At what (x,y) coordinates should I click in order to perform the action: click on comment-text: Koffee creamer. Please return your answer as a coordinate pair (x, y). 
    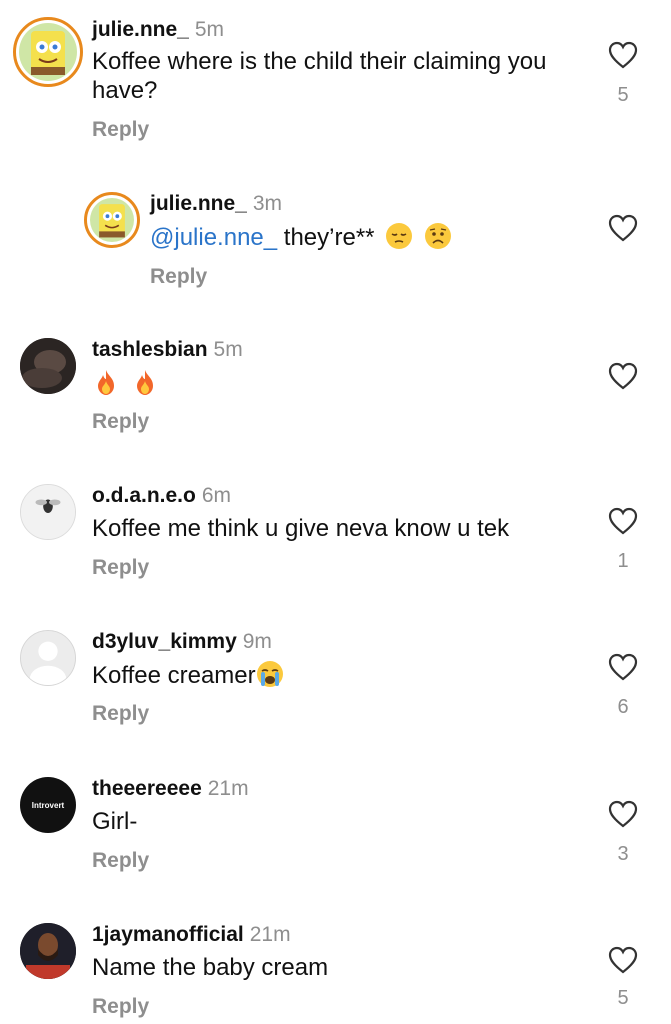
    Looking at the image, I should click on (342, 675).